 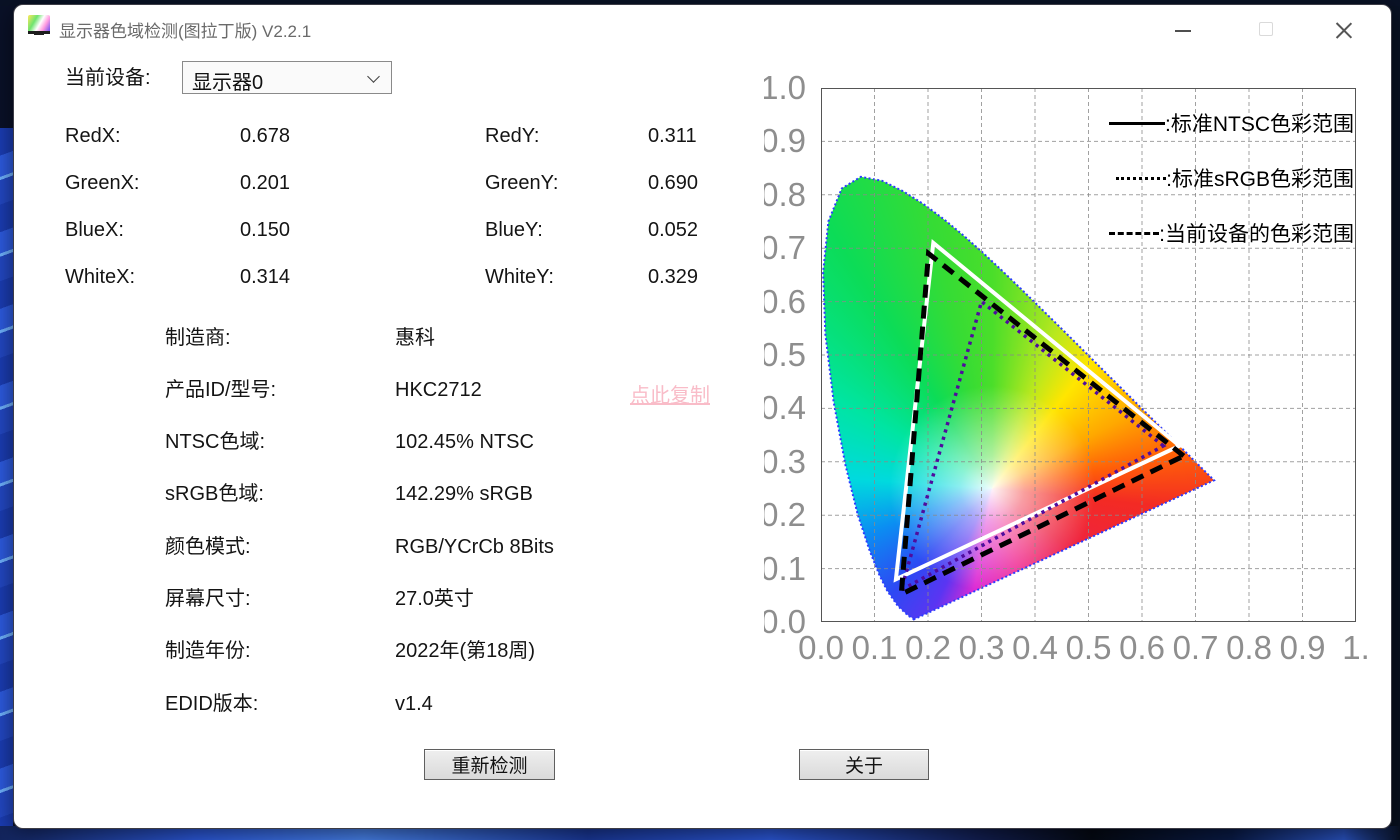 What do you see at coordinates (214, 494) in the screenshot?
I see `info-label: sRGB色域:` at bounding box center [214, 494].